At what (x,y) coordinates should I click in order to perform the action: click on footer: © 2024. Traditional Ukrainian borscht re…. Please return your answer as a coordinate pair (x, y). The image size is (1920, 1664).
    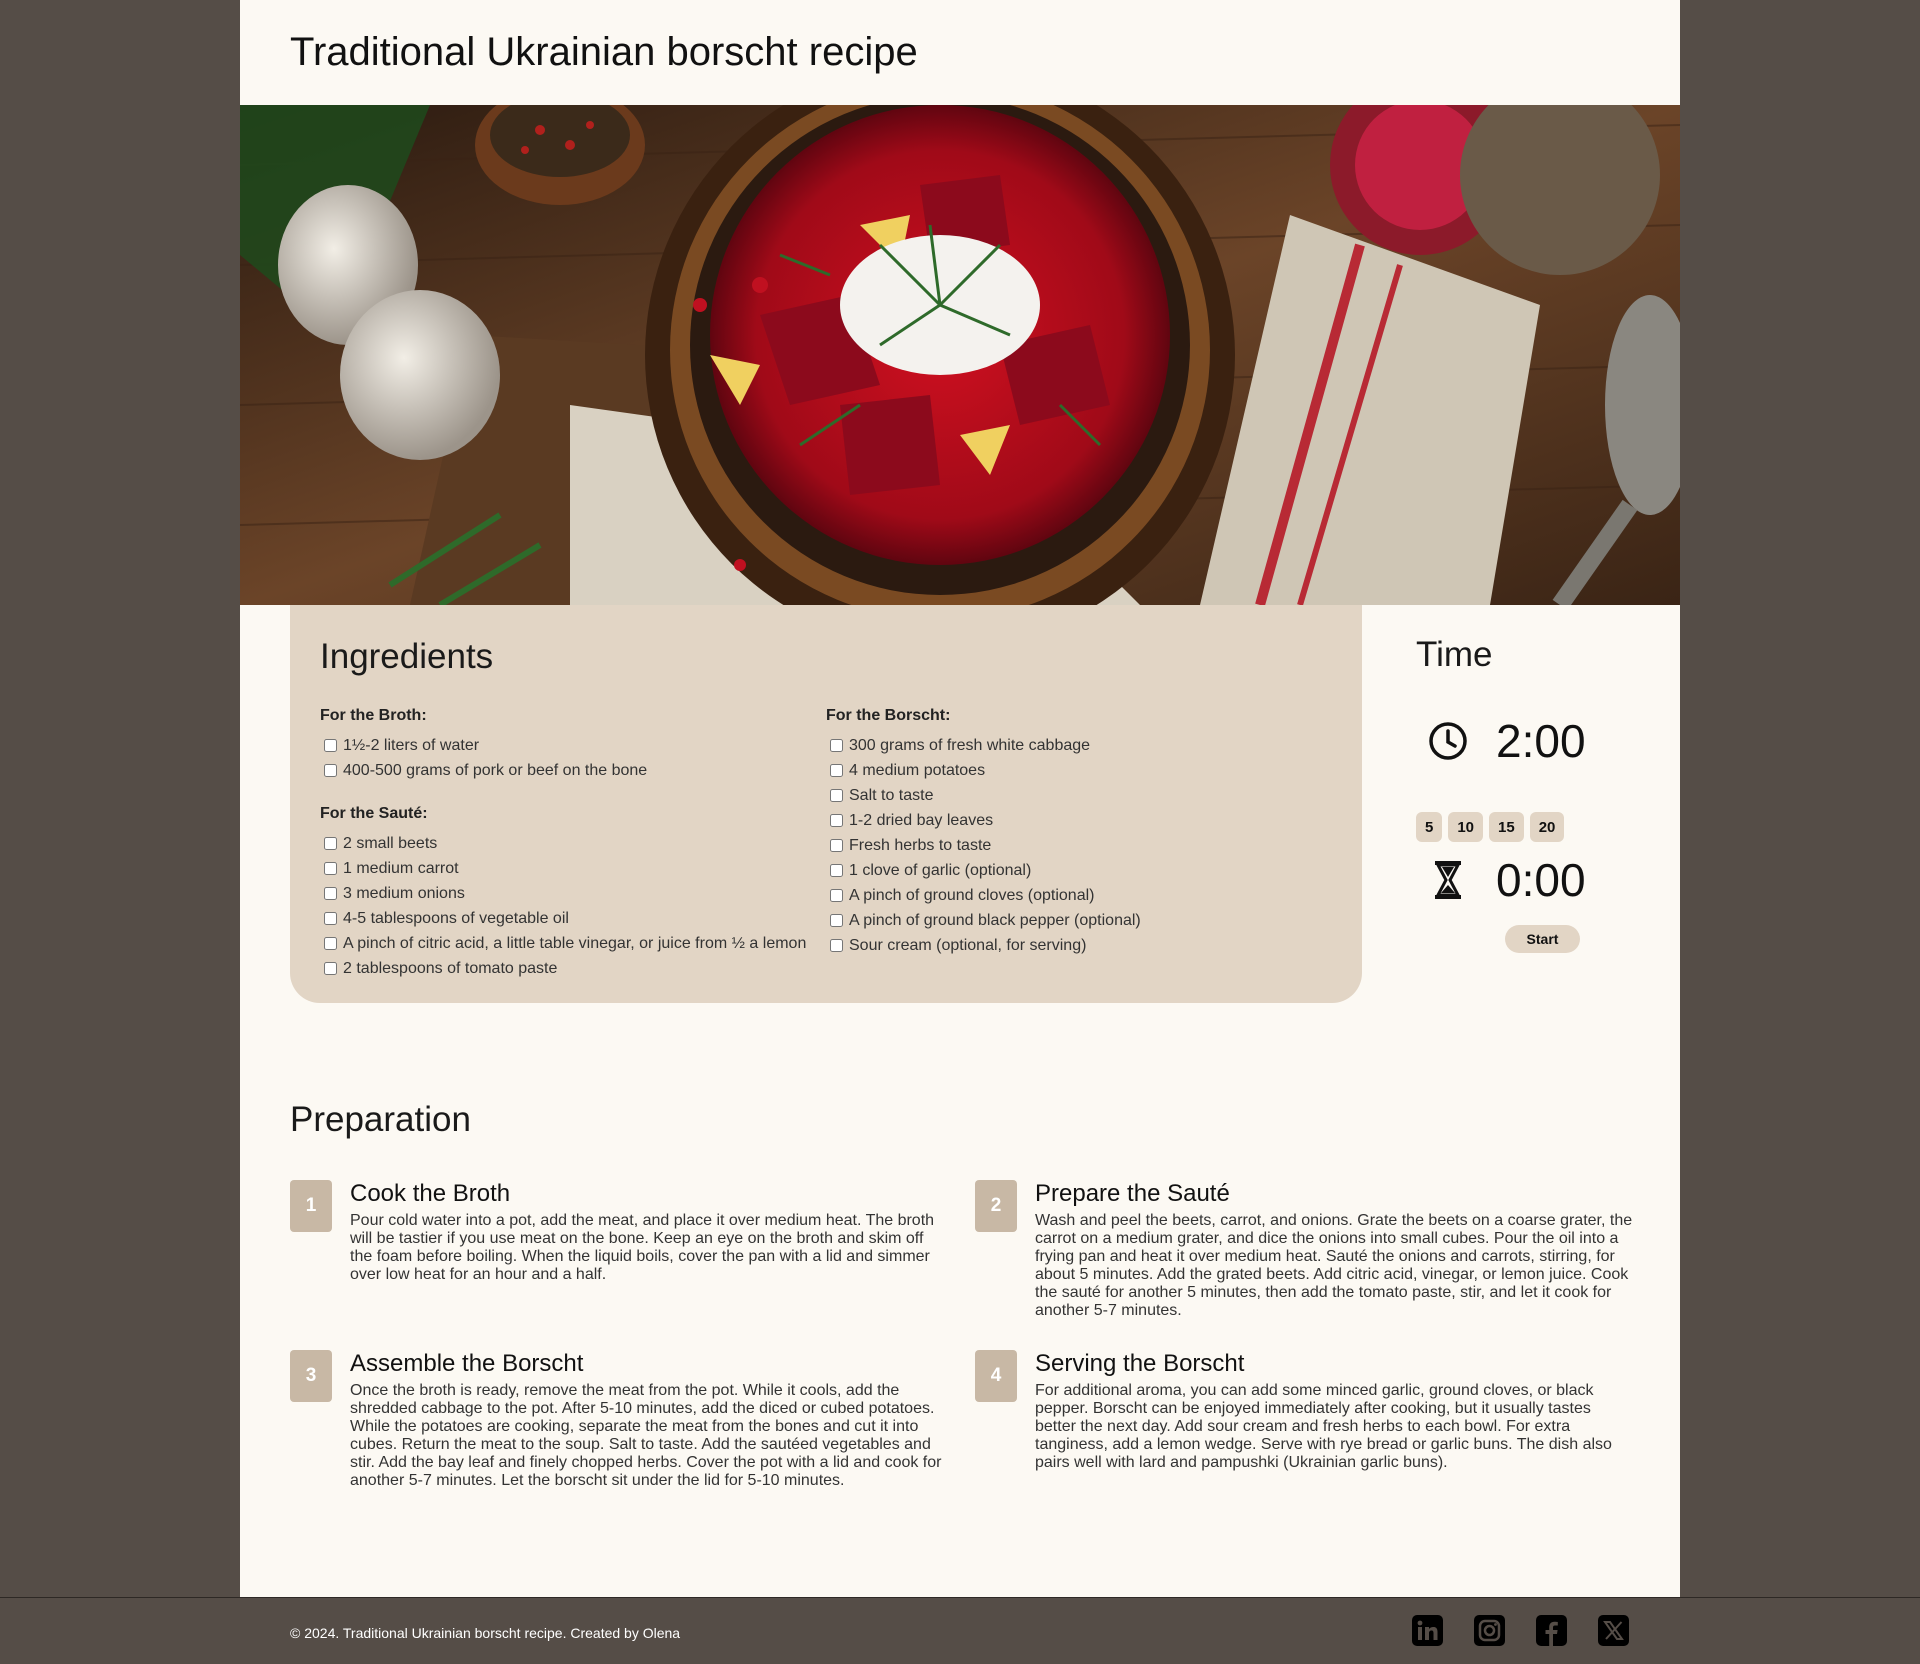
    Looking at the image, I should click on (960, 1630).